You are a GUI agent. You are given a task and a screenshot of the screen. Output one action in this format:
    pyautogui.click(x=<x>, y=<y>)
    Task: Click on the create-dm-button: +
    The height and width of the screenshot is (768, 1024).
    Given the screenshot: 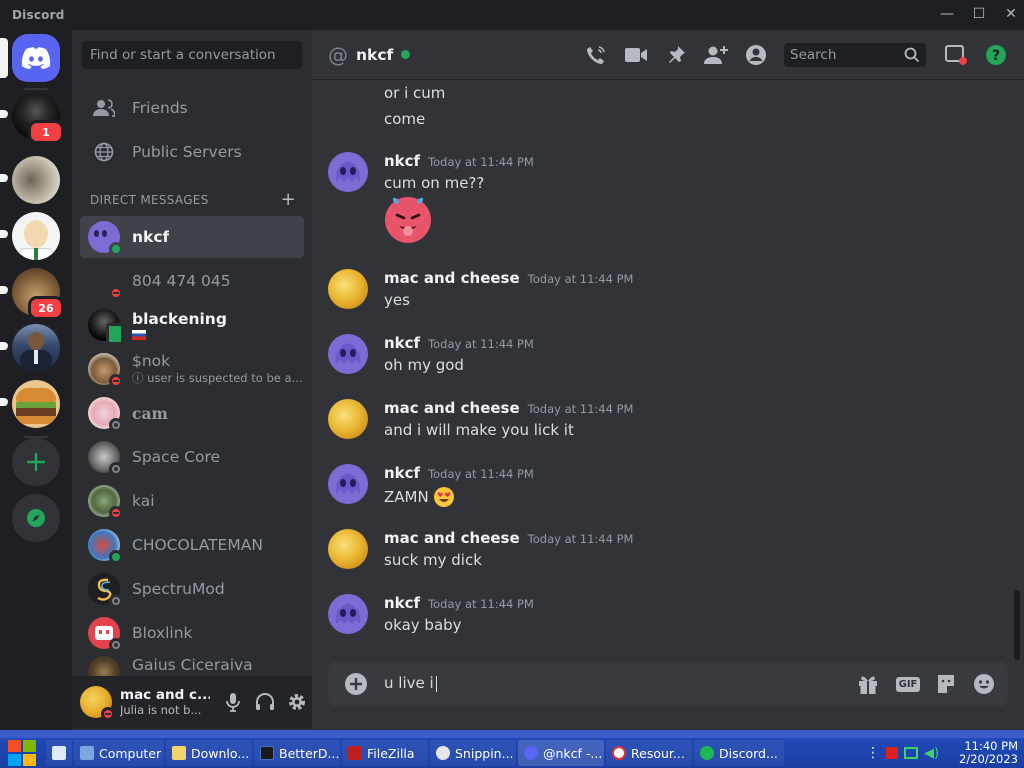 What is the action you would take?
    pyautogui.click(x=288, y=200)
    